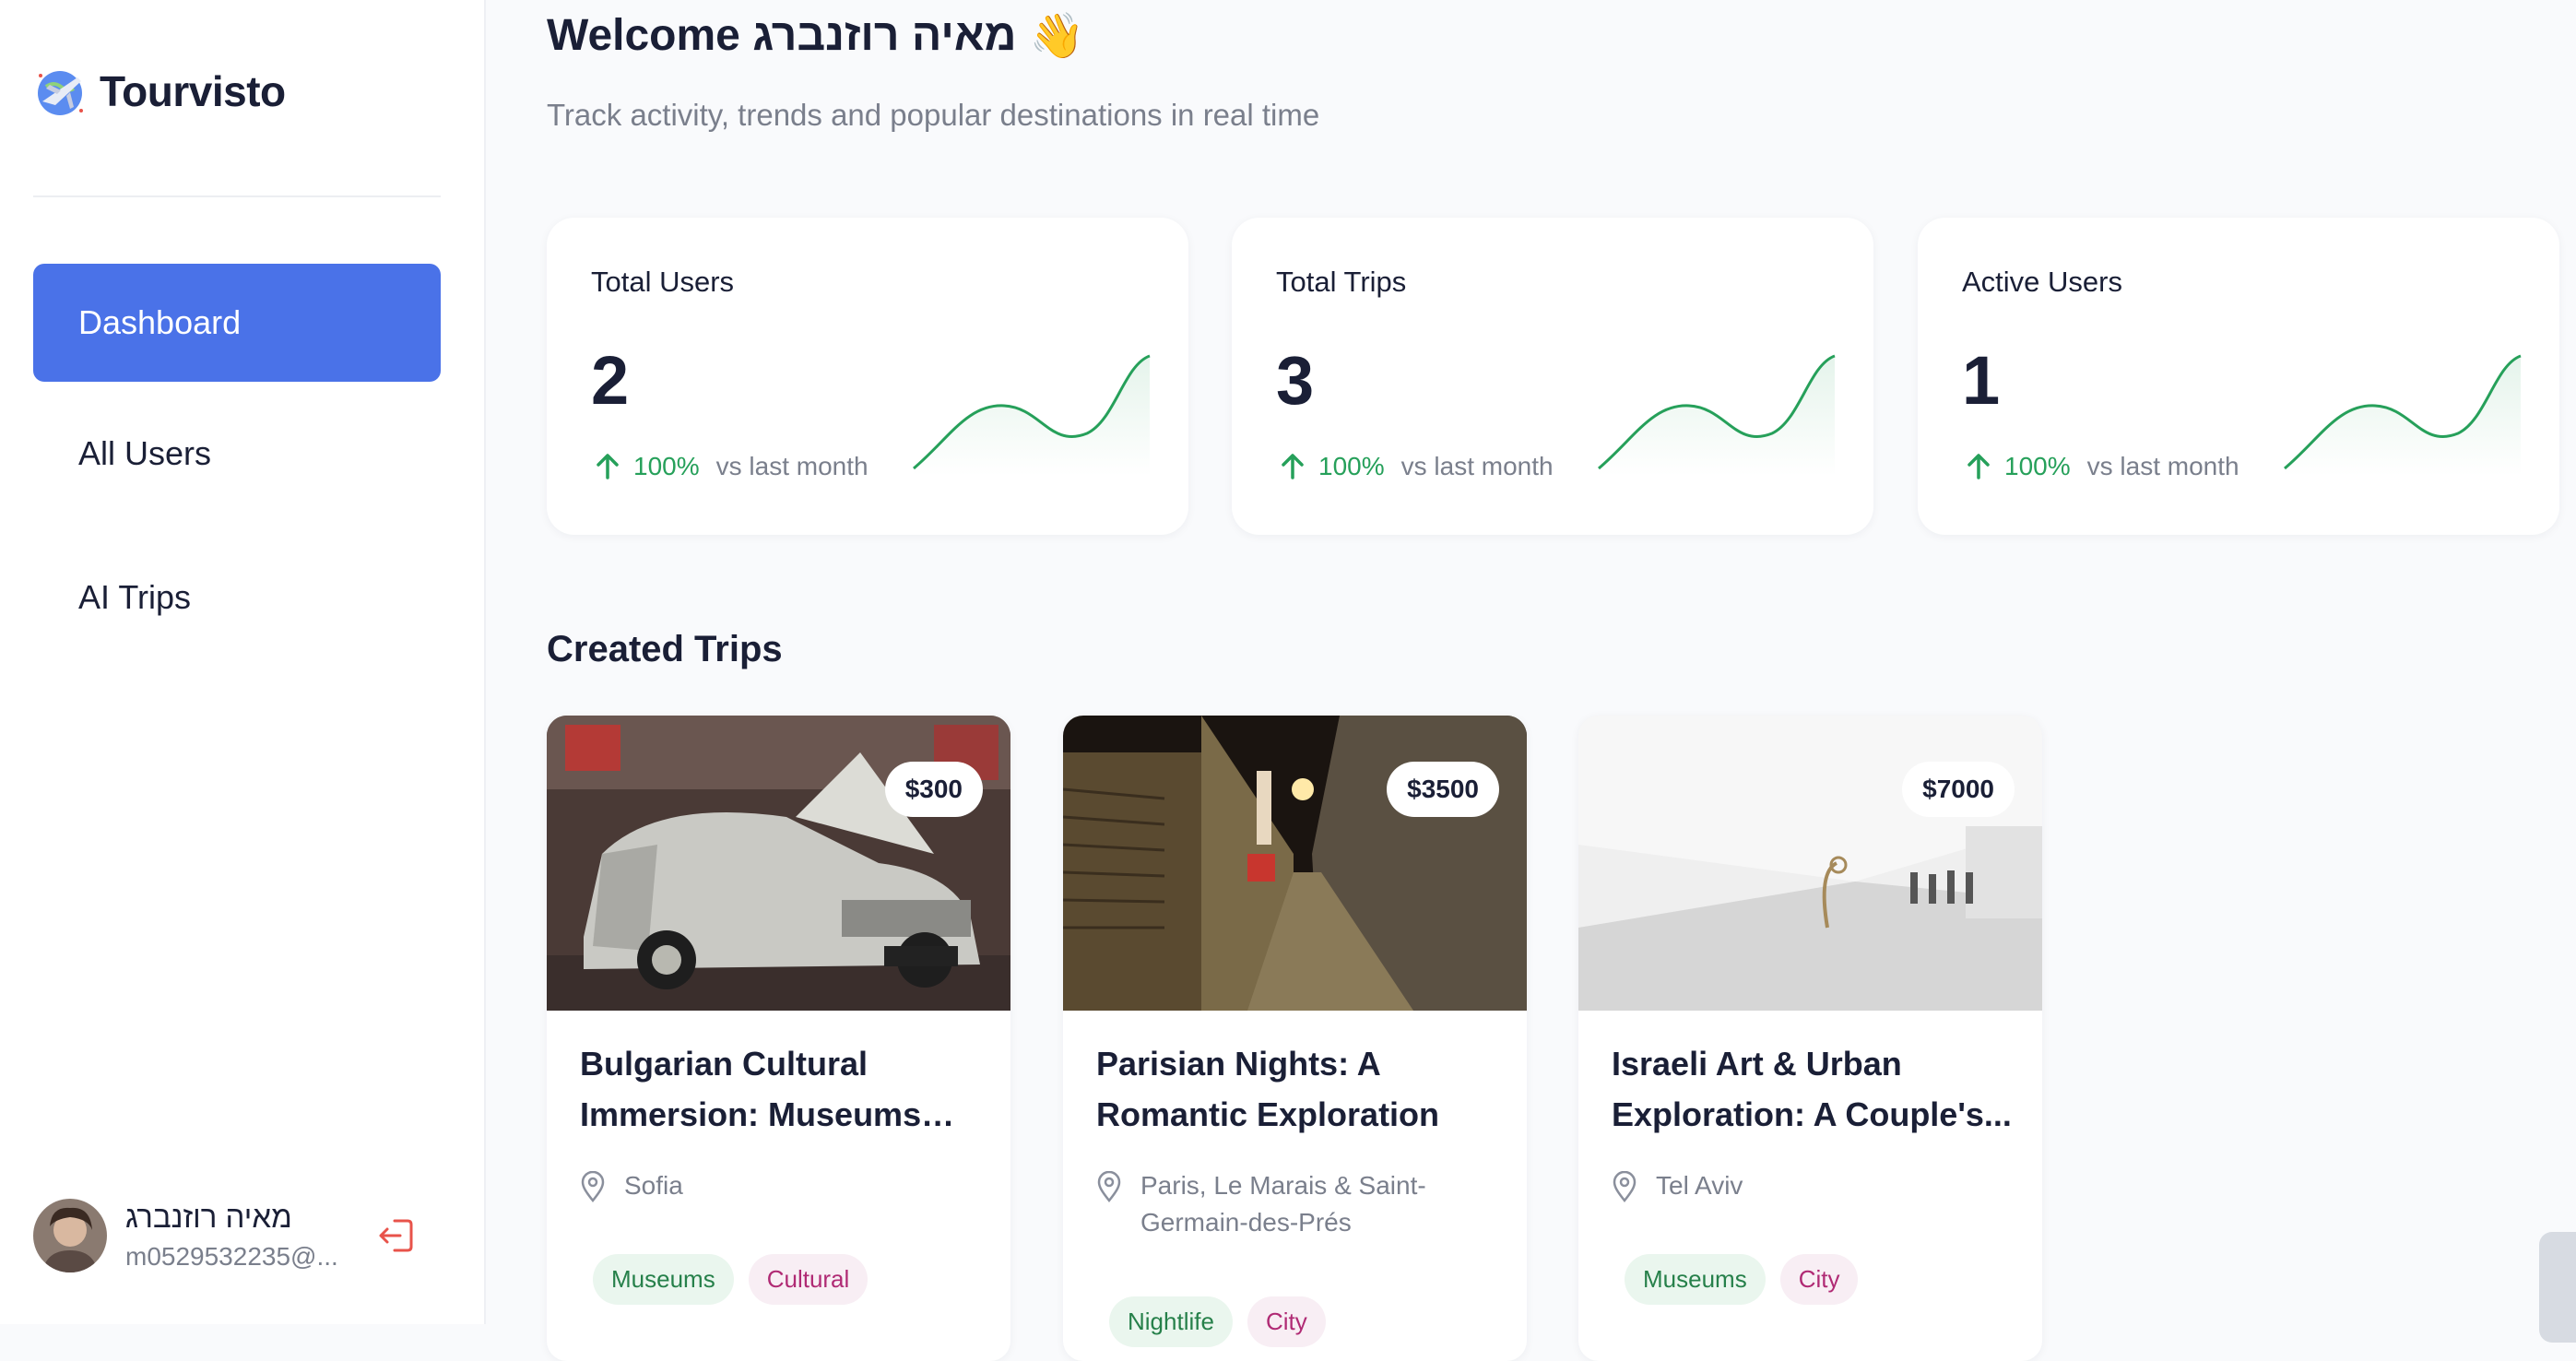 This screenshot has height=1361, width=2576. Describe the element at coordinates (1171, 1321) in the screenshot. I see `tag: Nightlife` at that location.